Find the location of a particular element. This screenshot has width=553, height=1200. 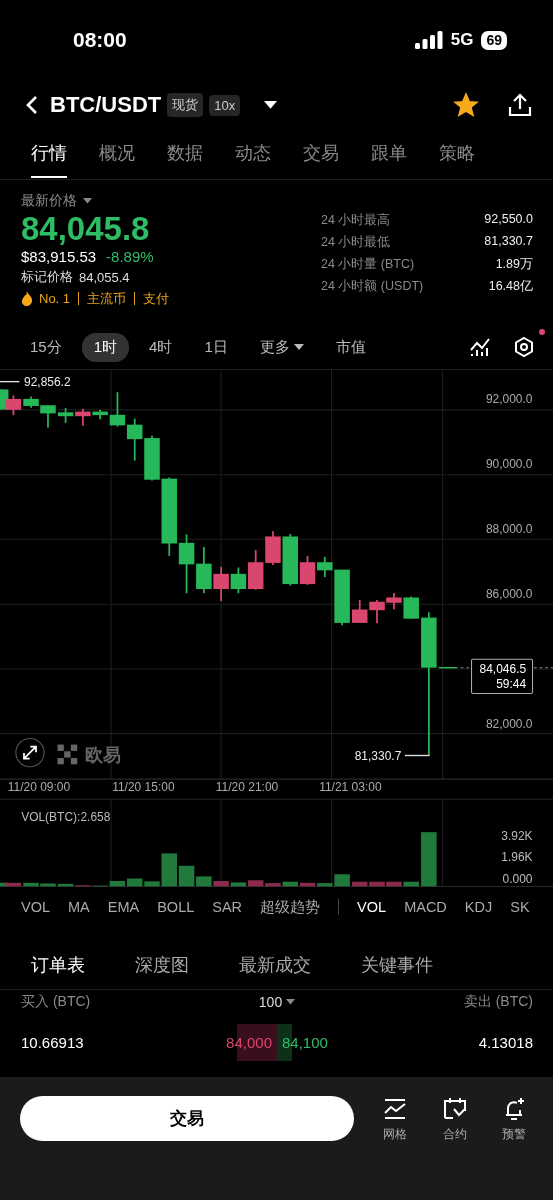

section-tab: 数据 is located at coordinates (185, 154).